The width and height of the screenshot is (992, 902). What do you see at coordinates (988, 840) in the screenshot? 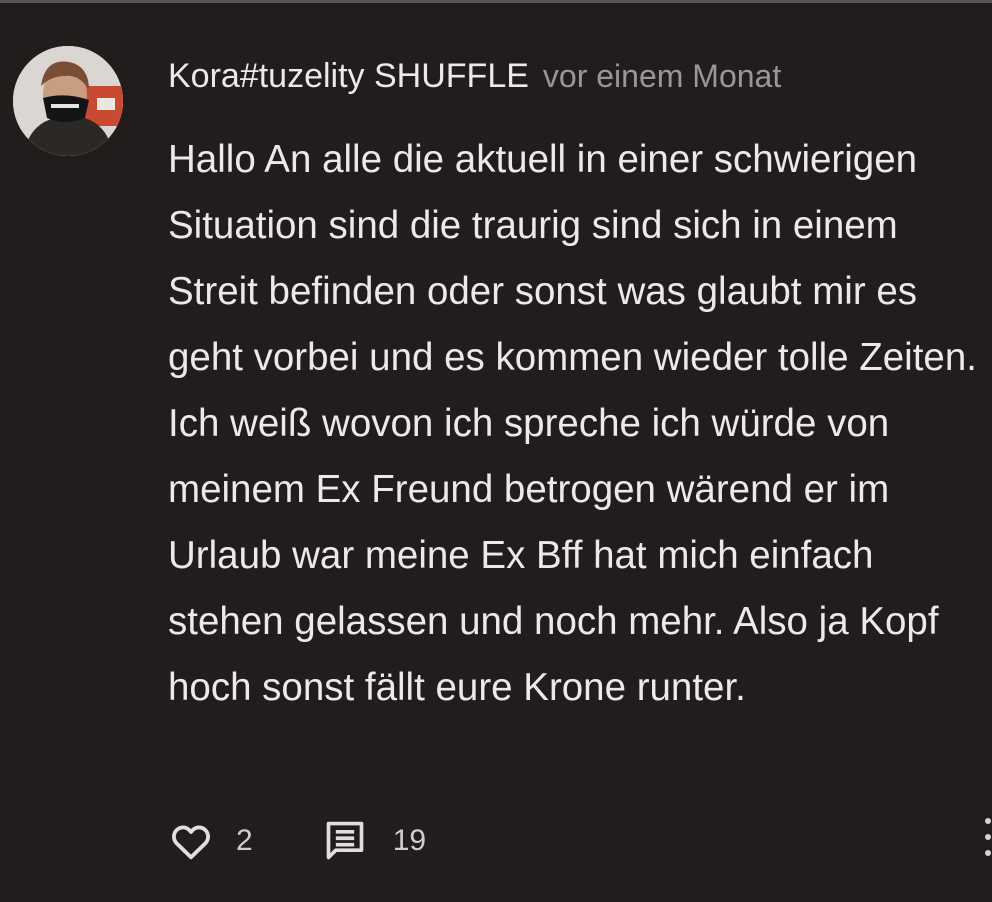
I see `more-options-button` at bounding box center [988, 840].